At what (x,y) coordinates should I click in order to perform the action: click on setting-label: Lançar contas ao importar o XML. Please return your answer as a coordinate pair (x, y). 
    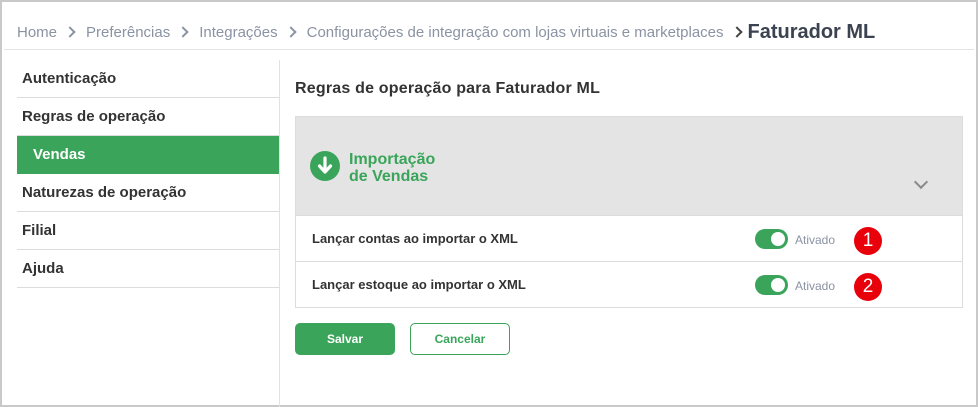
    Looking at the image, I should click on (415, 238).